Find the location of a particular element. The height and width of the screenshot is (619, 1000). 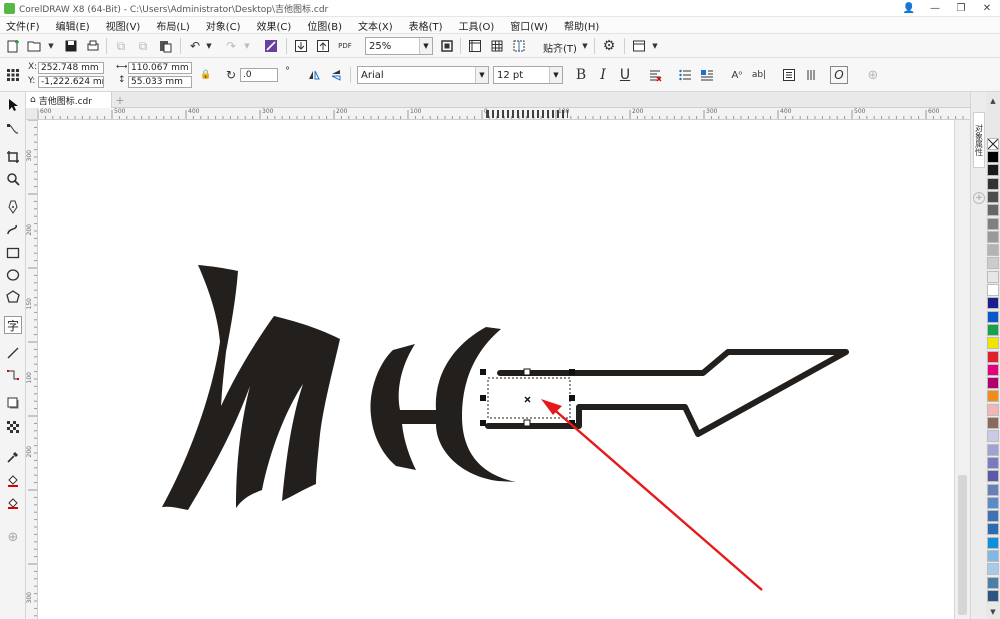

undo-dropdown-icon: ▼ is located at coordinates (209, 46).